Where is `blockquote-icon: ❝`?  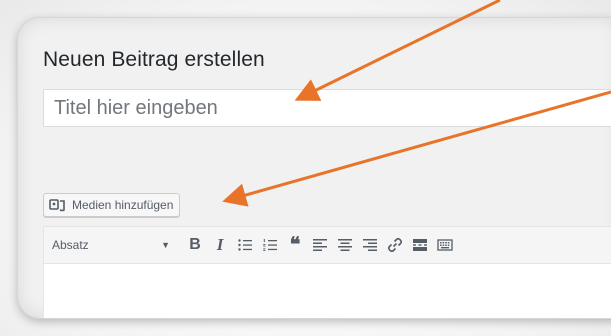 blockquote-icon: ❝ is located at coordinates (295, 245).